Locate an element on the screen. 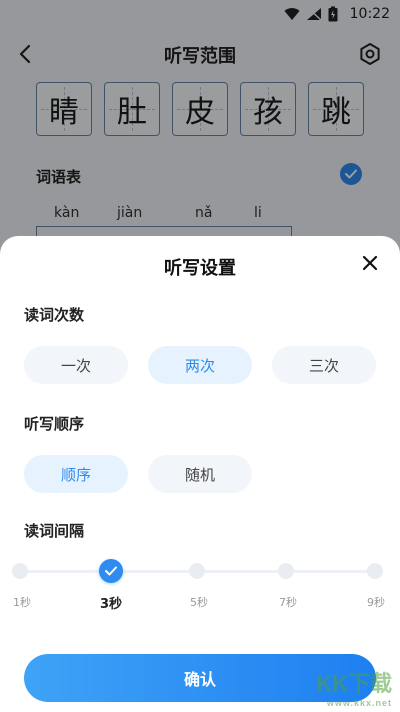 This screenshot has width=400, height=712. order-option-random: 随机 is located at coordinates (200, 474).